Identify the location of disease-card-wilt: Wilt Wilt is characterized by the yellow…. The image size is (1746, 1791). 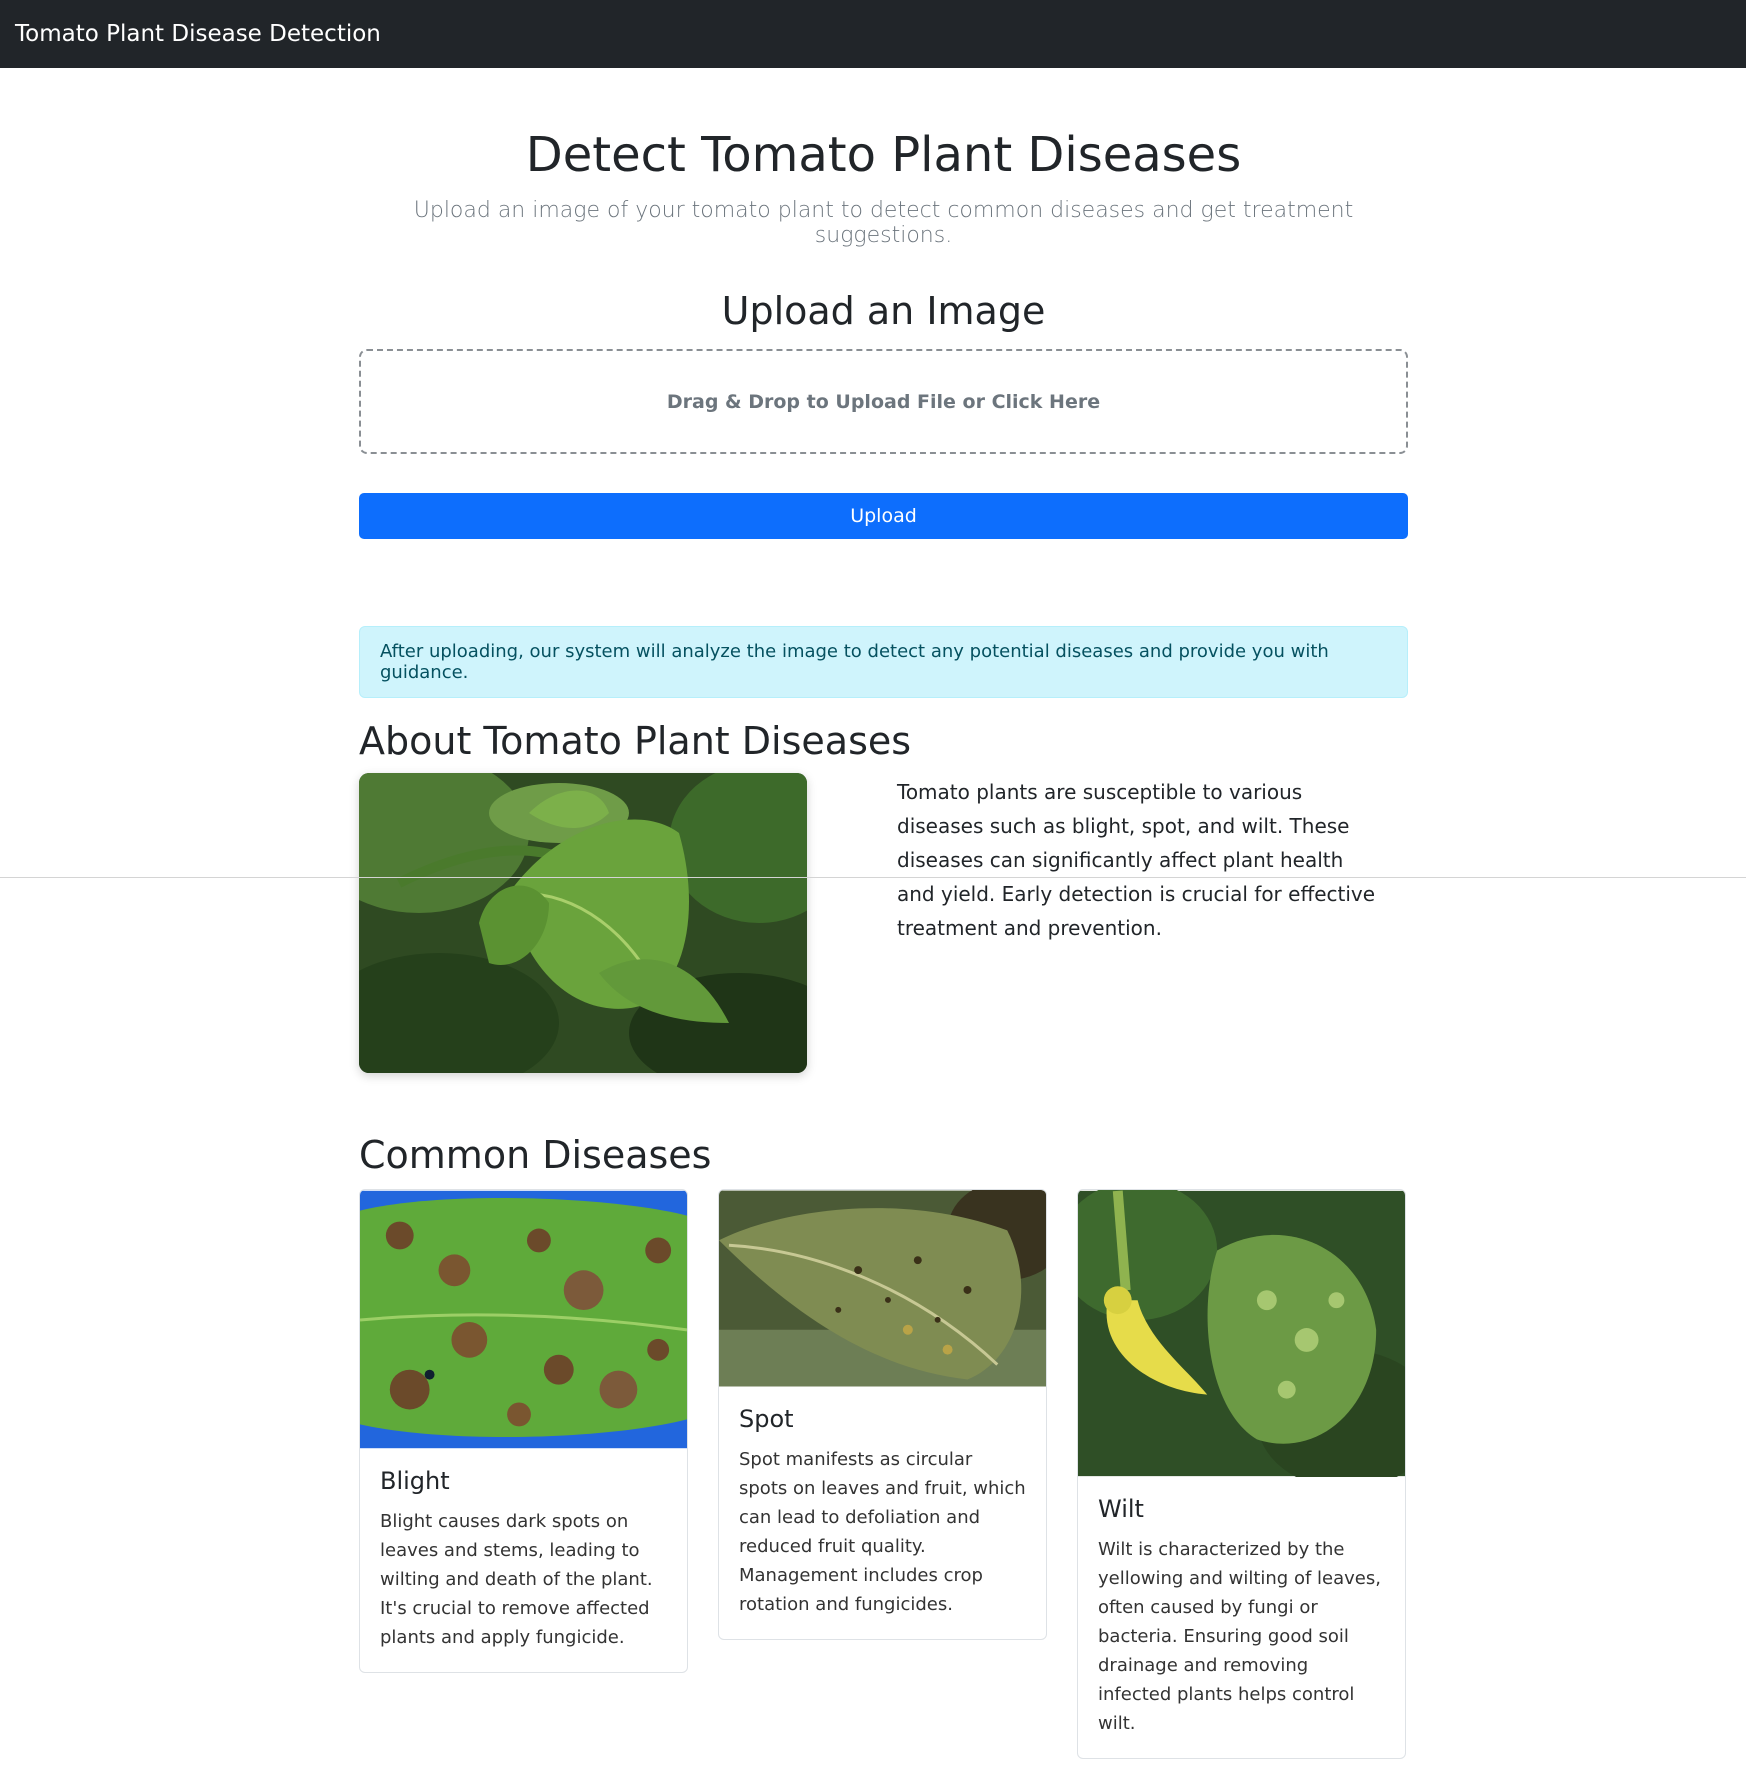
(1241, 1474).